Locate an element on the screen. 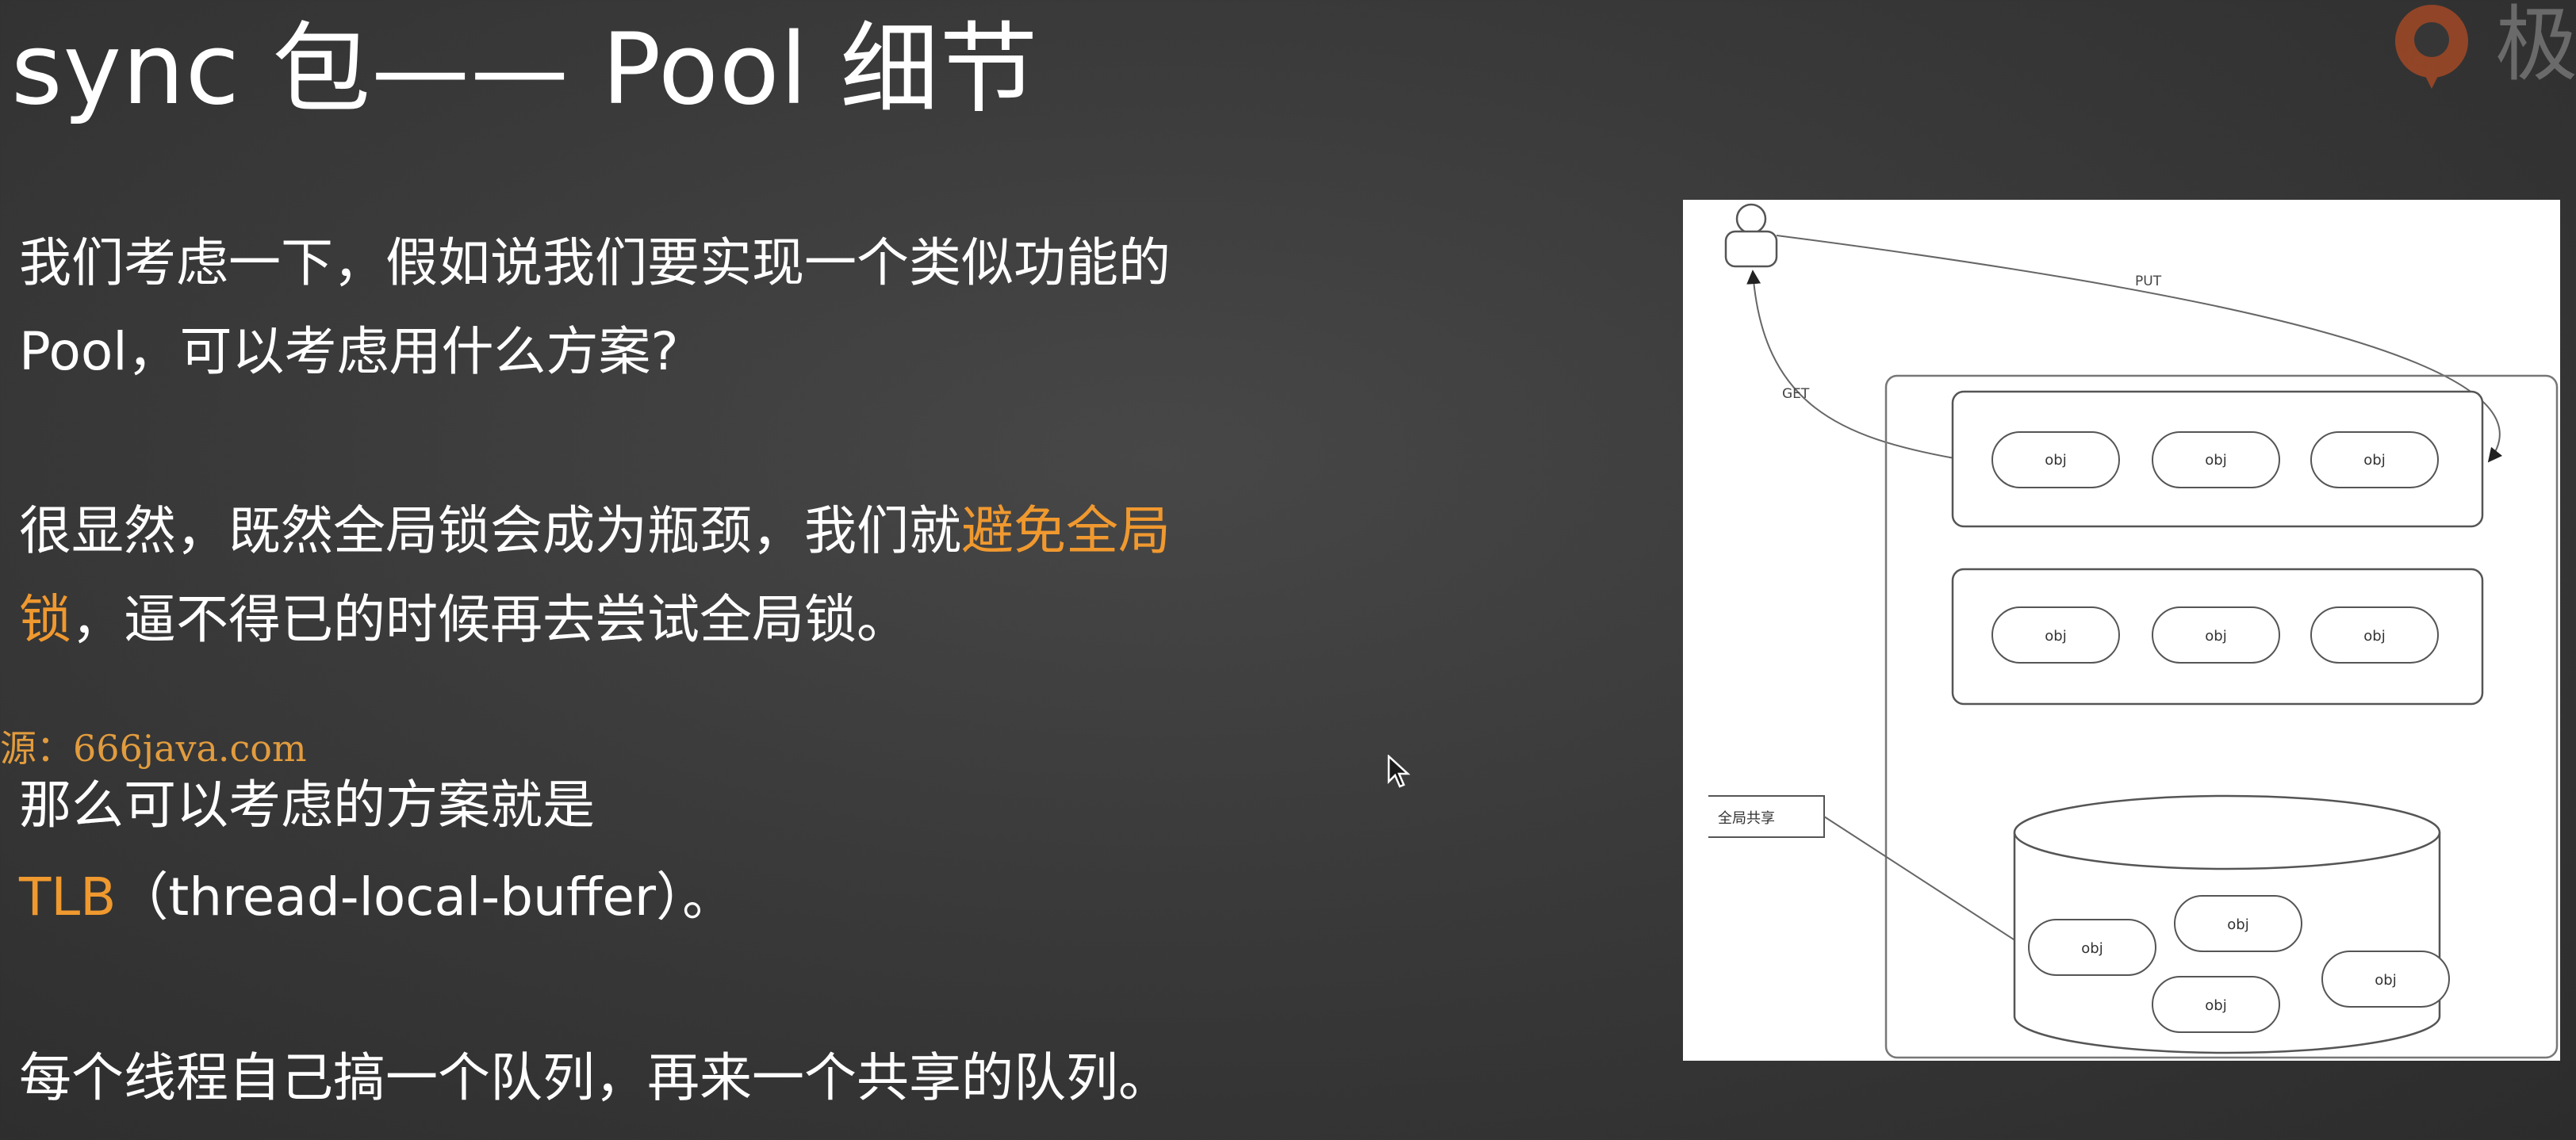  paragraph-1-line-1: 我们考虑一下，假如说我们要实现一个类似功能的 is located at coordinates (595, 262).